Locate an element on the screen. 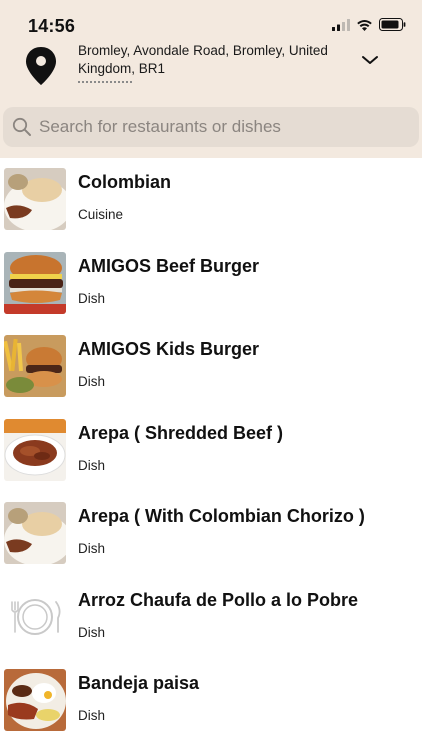  result-item: Arepa ( With Colombian Chorizo ) Dish is located at coordinates (211, 534).